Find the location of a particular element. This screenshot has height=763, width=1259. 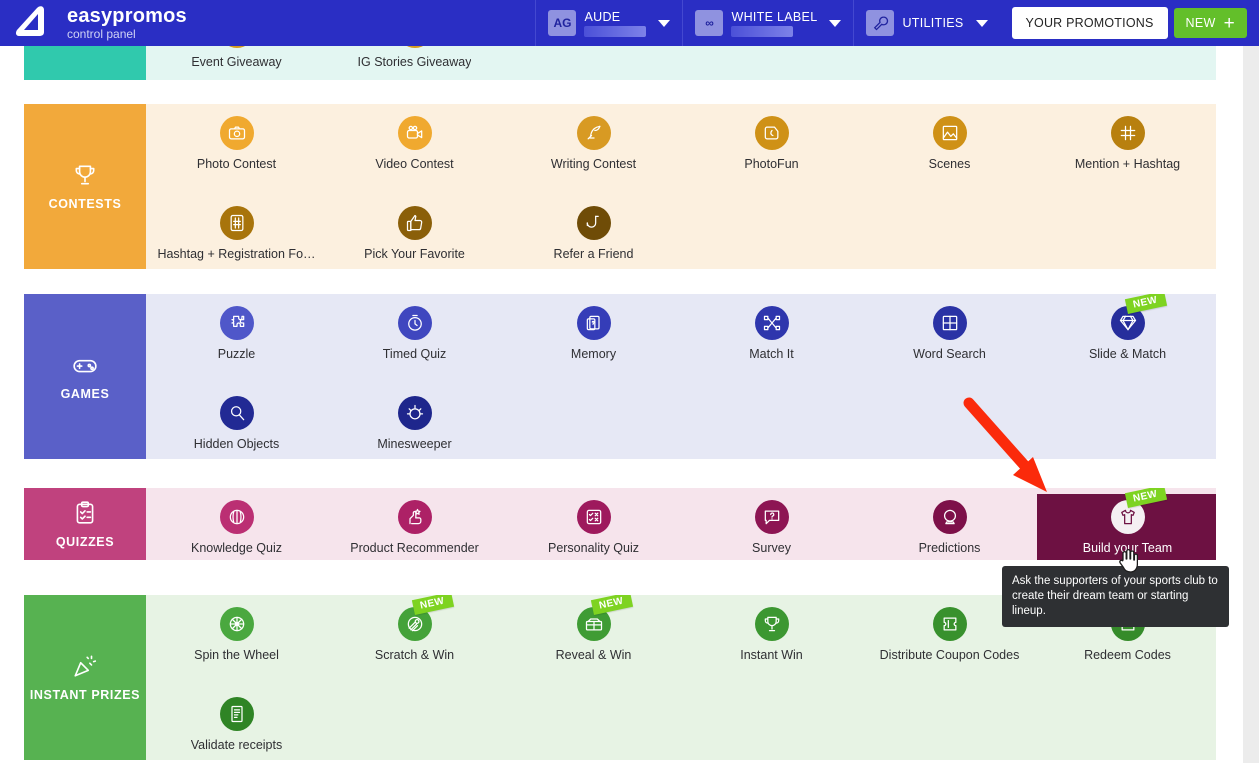

promotion-tile-reveal-win: NEW Reveal & Win is located at coordinates (593, 634).